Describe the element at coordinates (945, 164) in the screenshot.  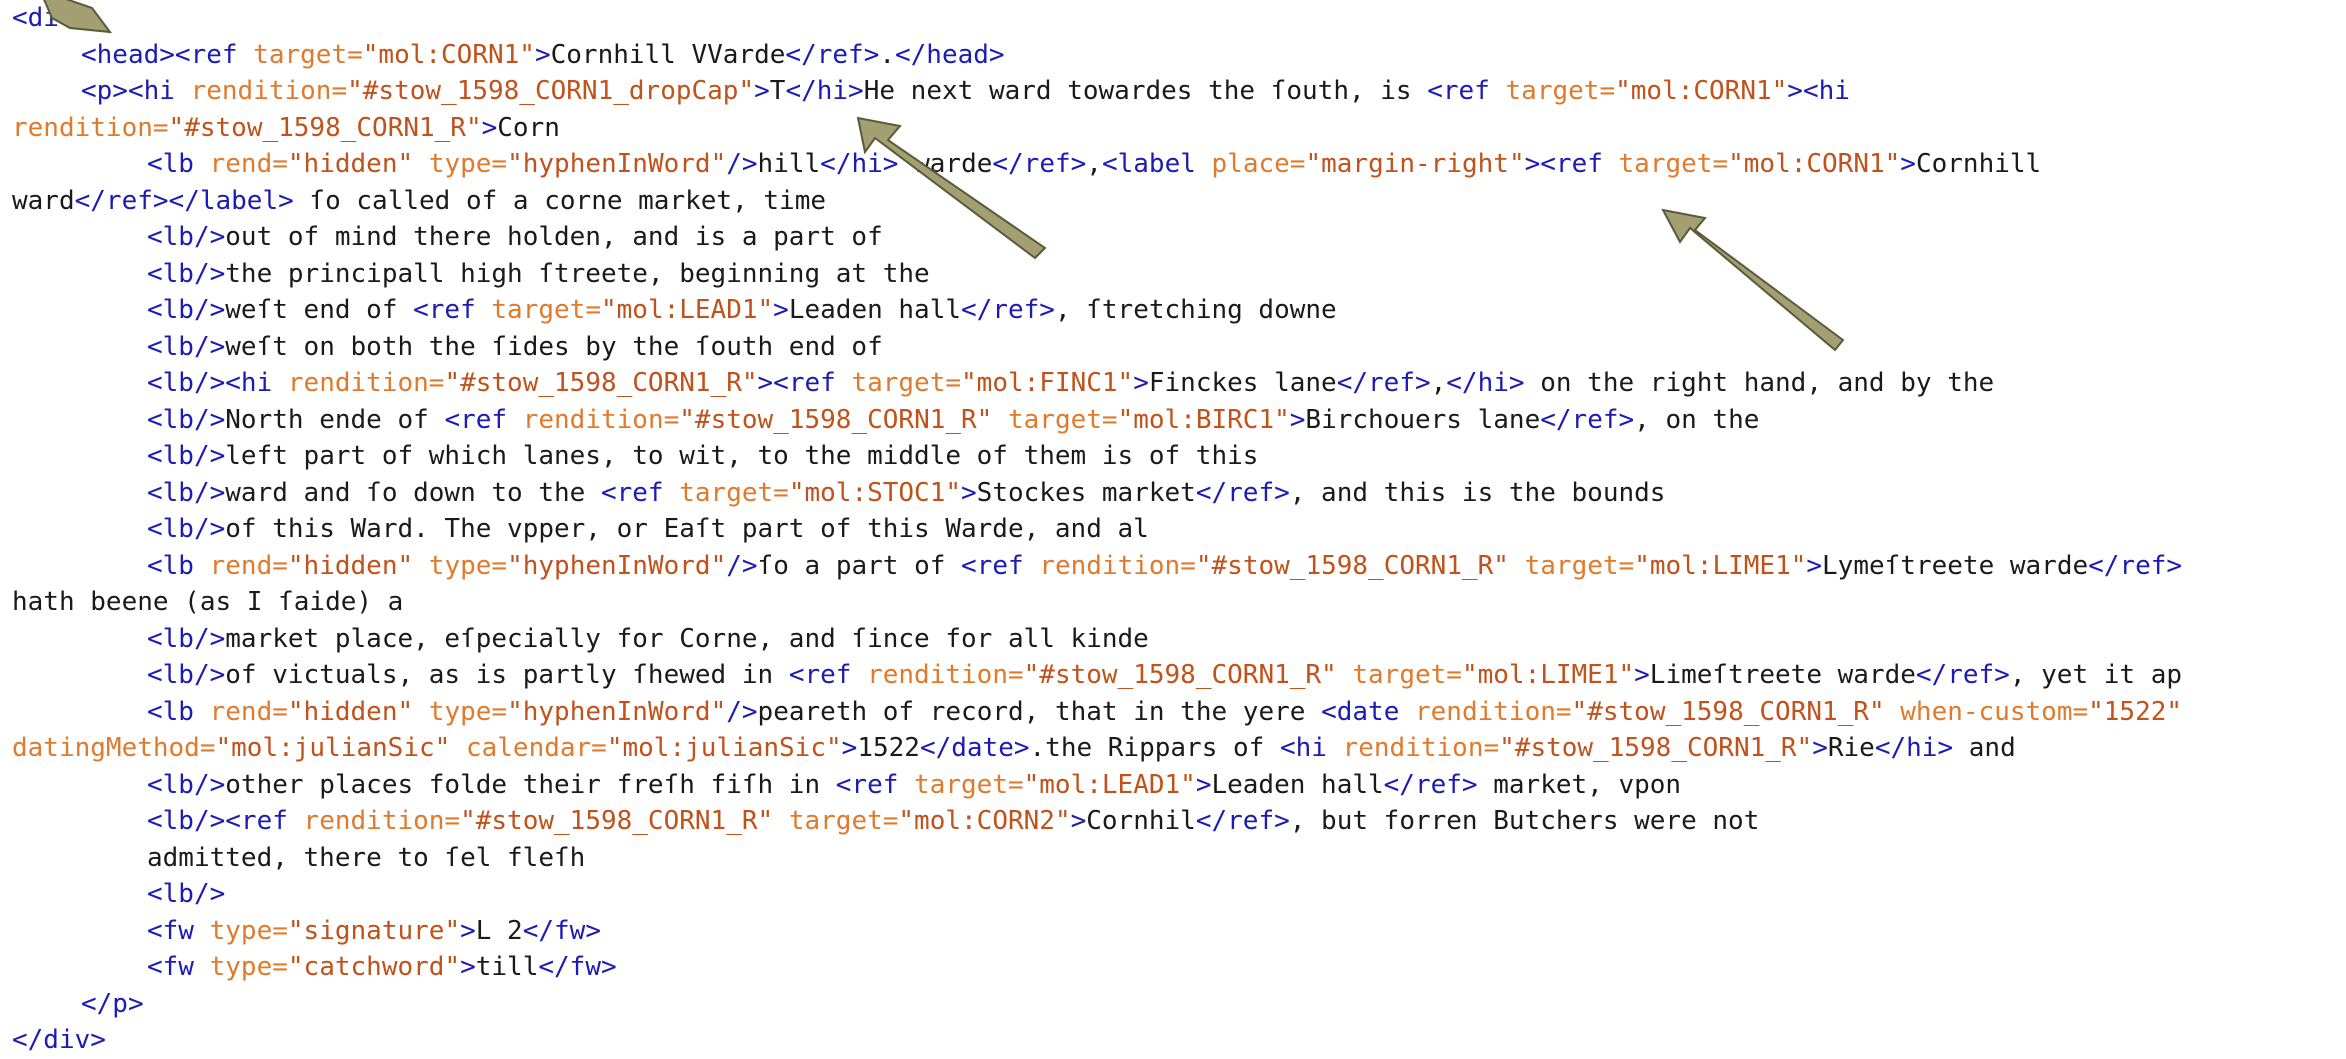
I see `text-content: warde` at that location.